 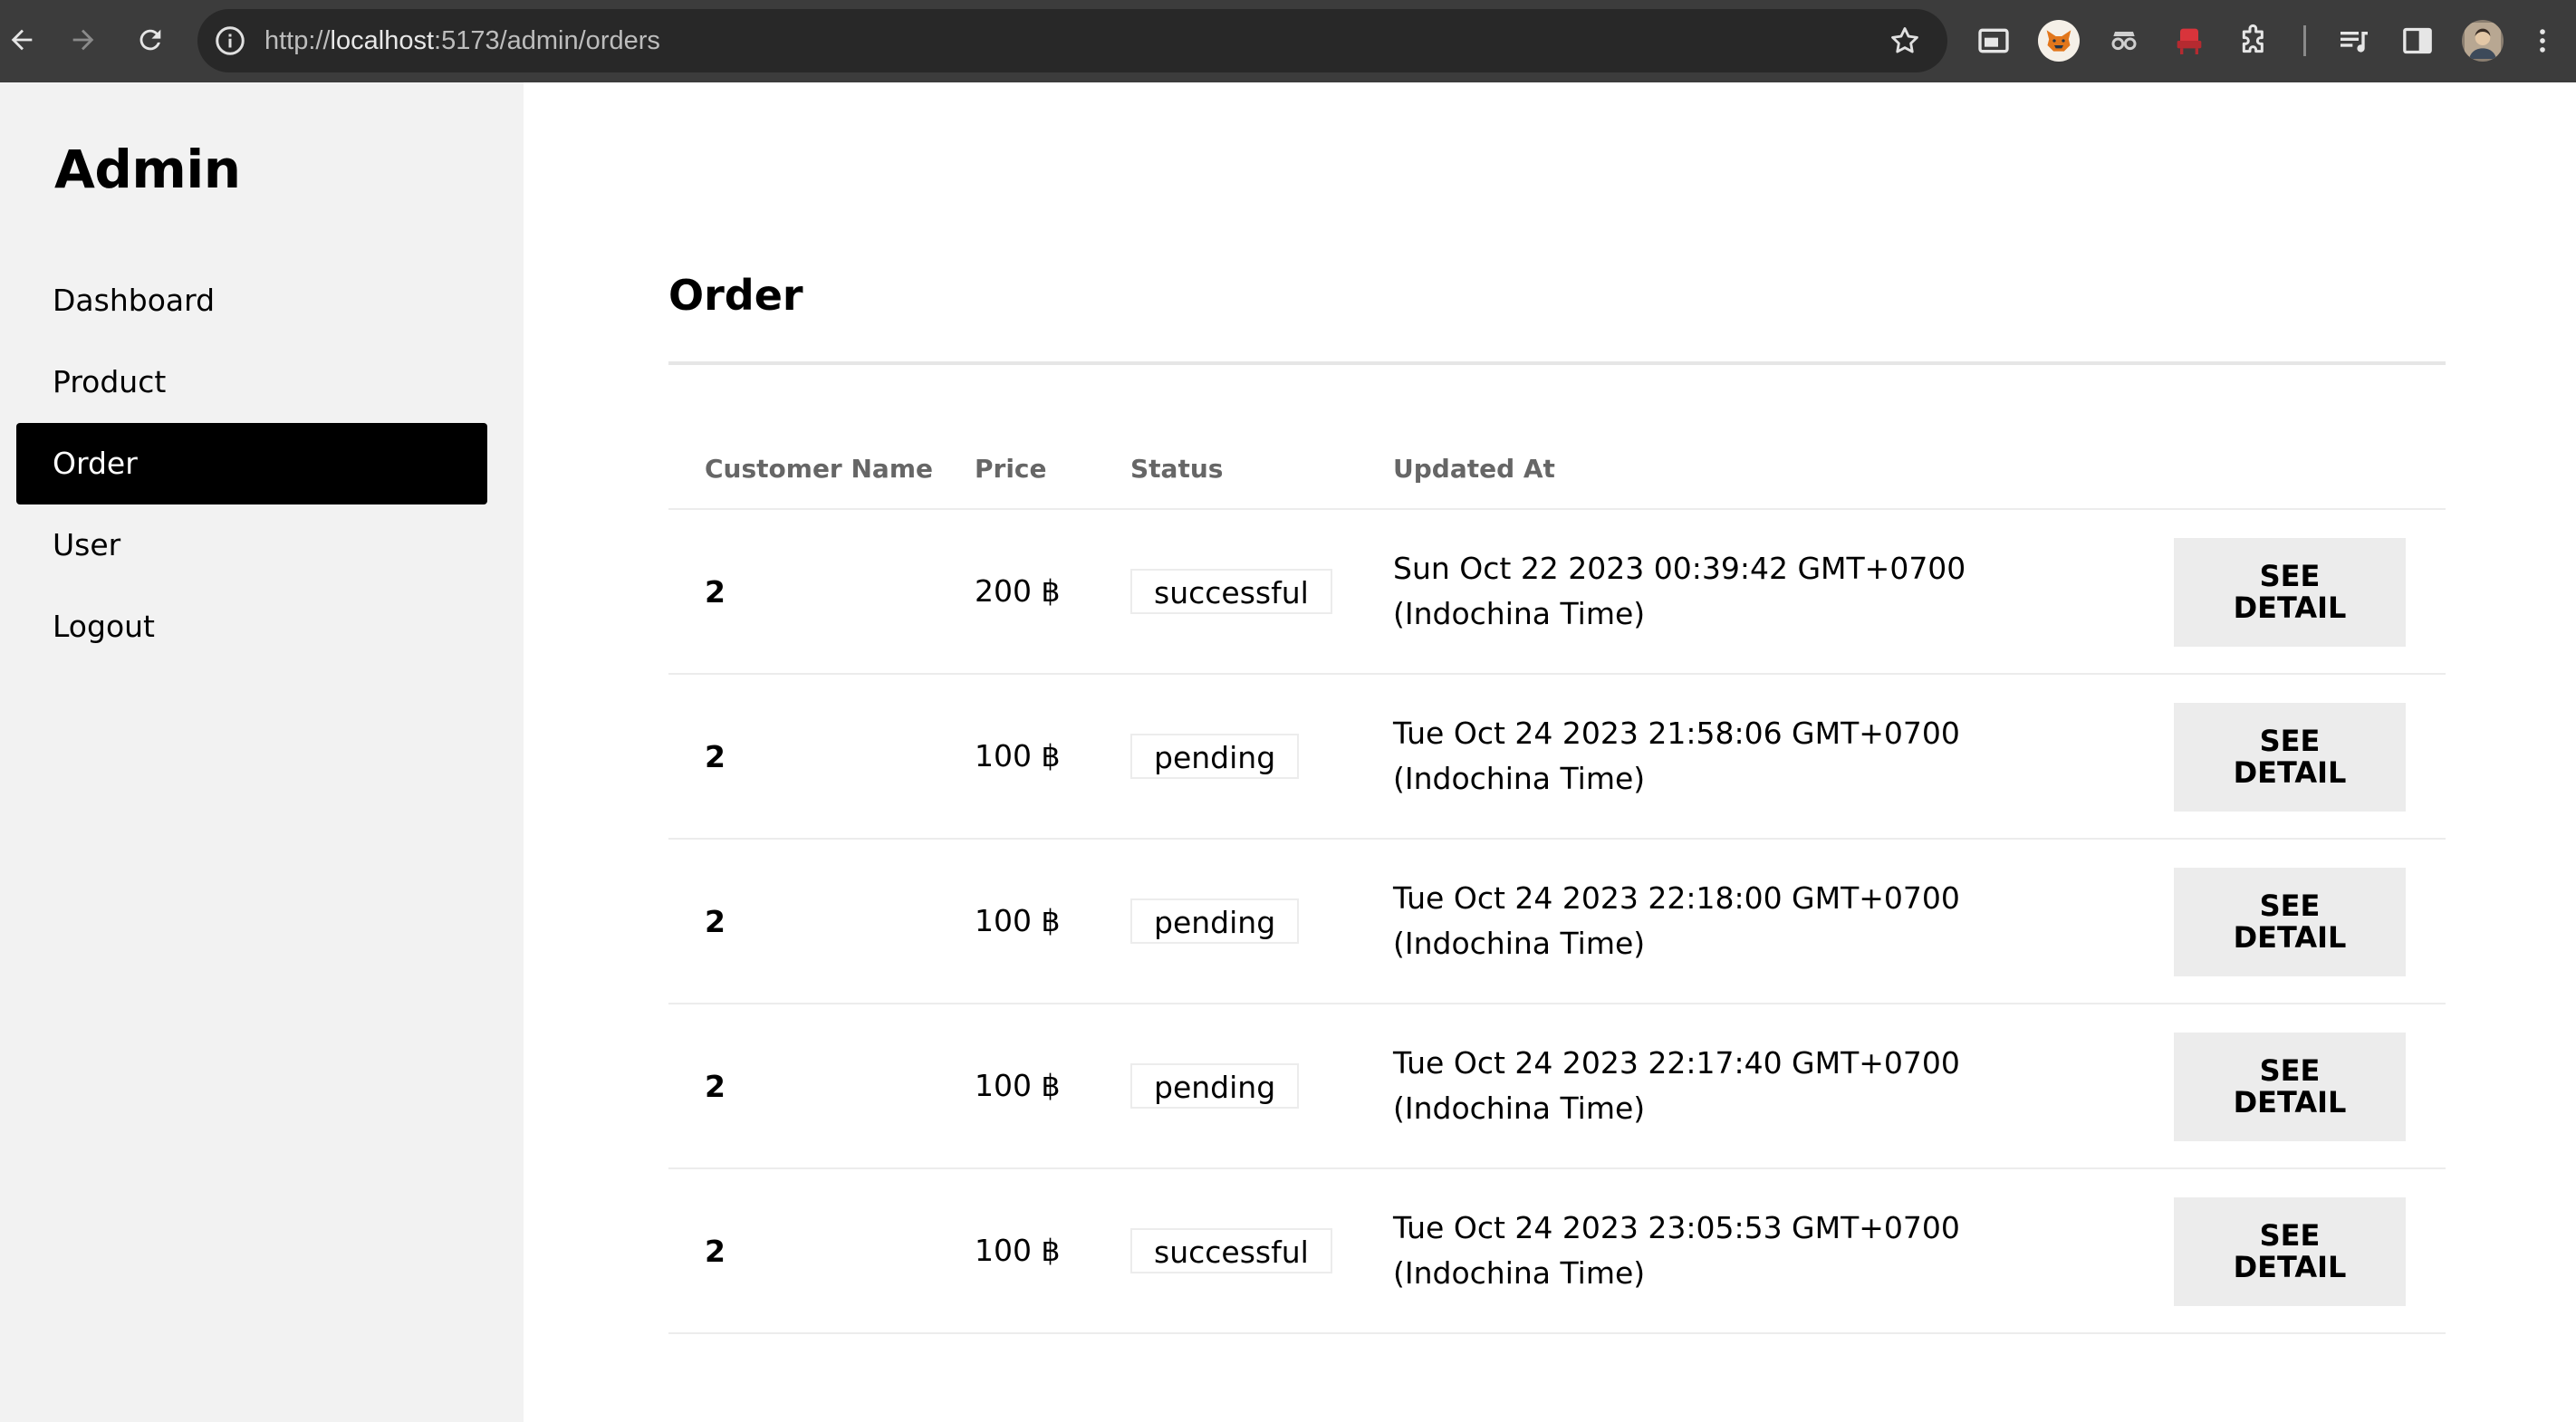 What do you see at coordinates (1011, 469) in the screenshot?
I see `header-price: Price` at bounding box center [1011, 469].